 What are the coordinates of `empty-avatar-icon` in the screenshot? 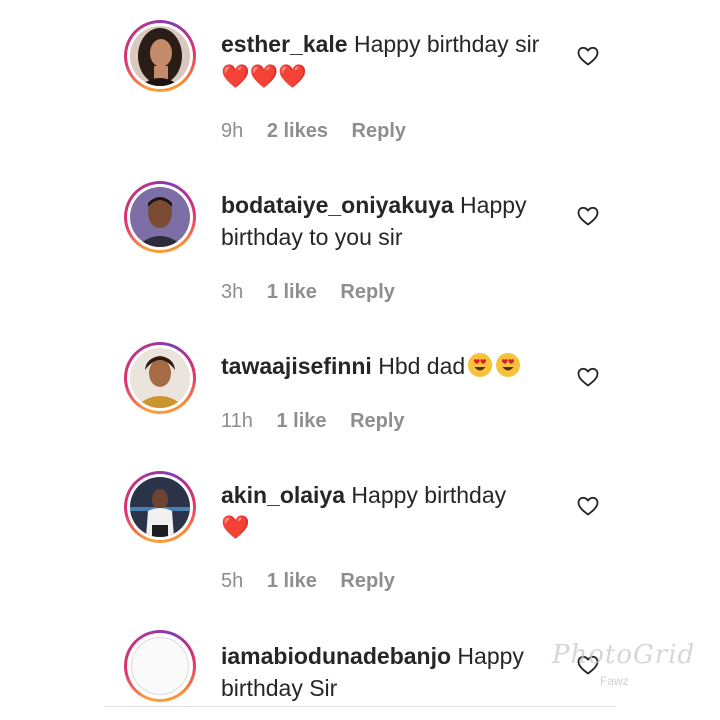 It's located at (160, 666).